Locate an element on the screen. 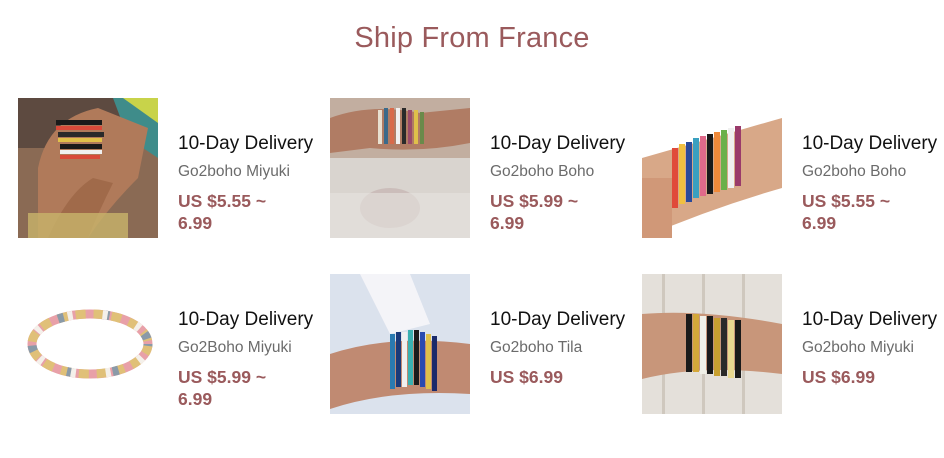 The height and width of the screenshot is (458, 944). shop-name: Go2Boho Miyuki is located at coordinates (252, 348).